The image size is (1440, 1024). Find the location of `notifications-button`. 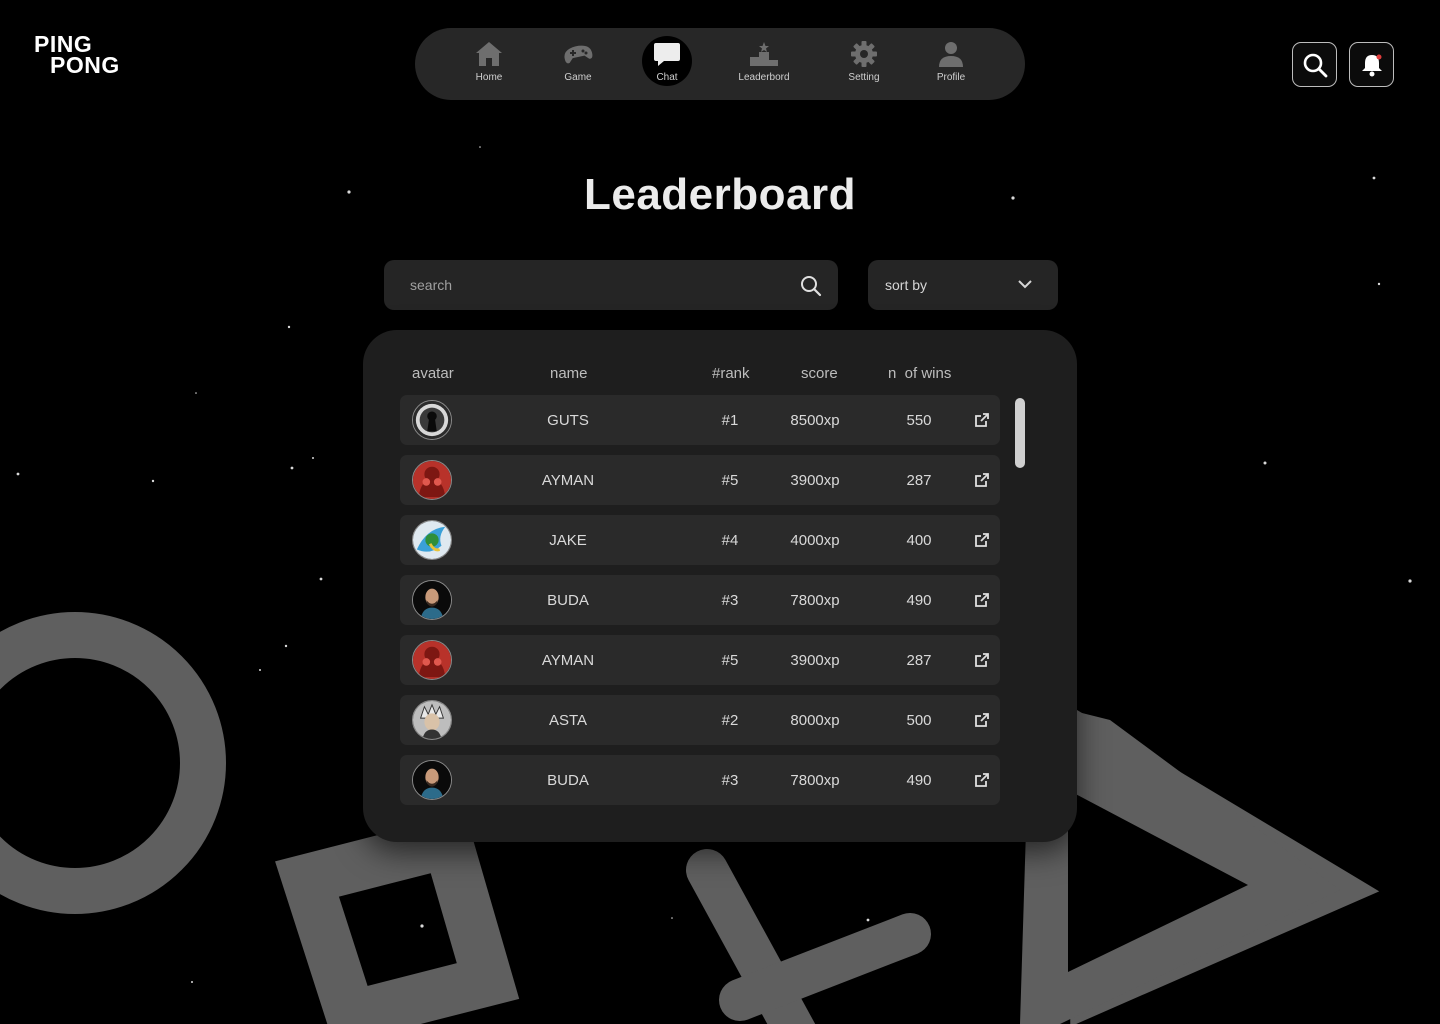

notifications-button is located at coordinates (1371, 64).